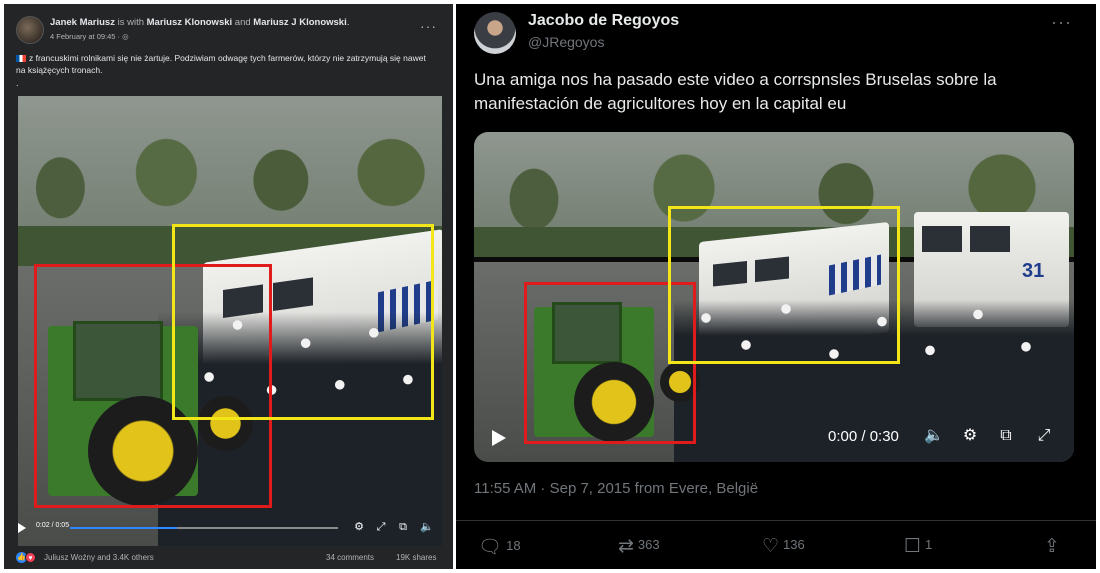 The width and height of the screenshot is (1100, 573). I want to click on video-progress-fill, so click(124, 528).